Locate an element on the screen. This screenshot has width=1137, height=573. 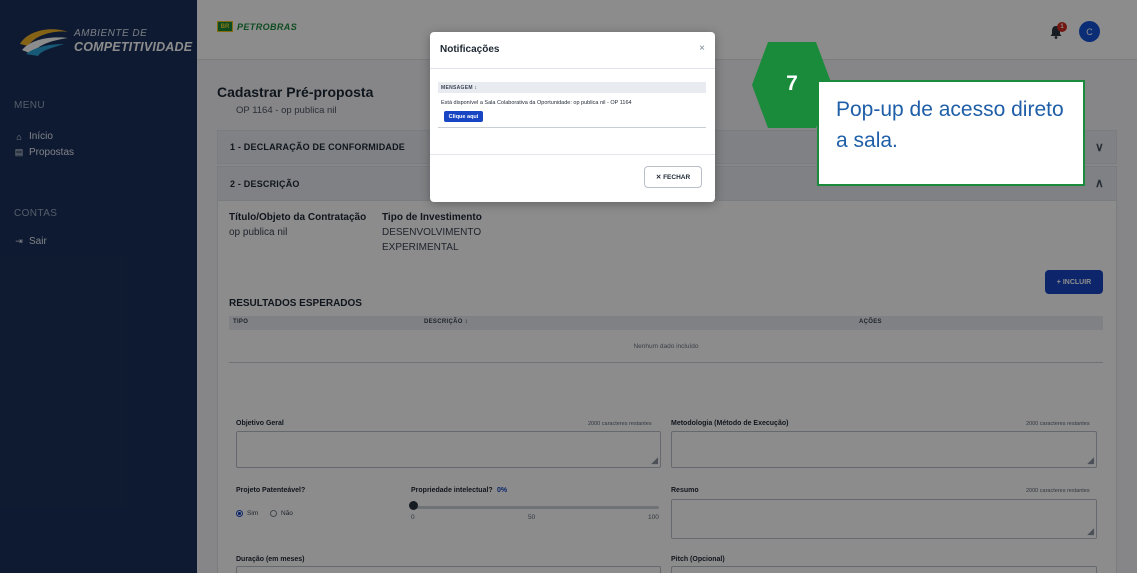
close-icon: × is located at coordinates (702, 48).